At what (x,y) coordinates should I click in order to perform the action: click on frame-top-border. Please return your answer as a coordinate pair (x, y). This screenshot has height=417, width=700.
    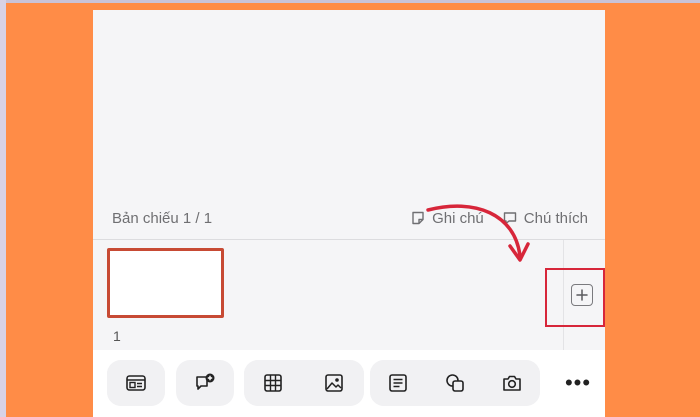
    Looking at the image, I should click on (350, 1).